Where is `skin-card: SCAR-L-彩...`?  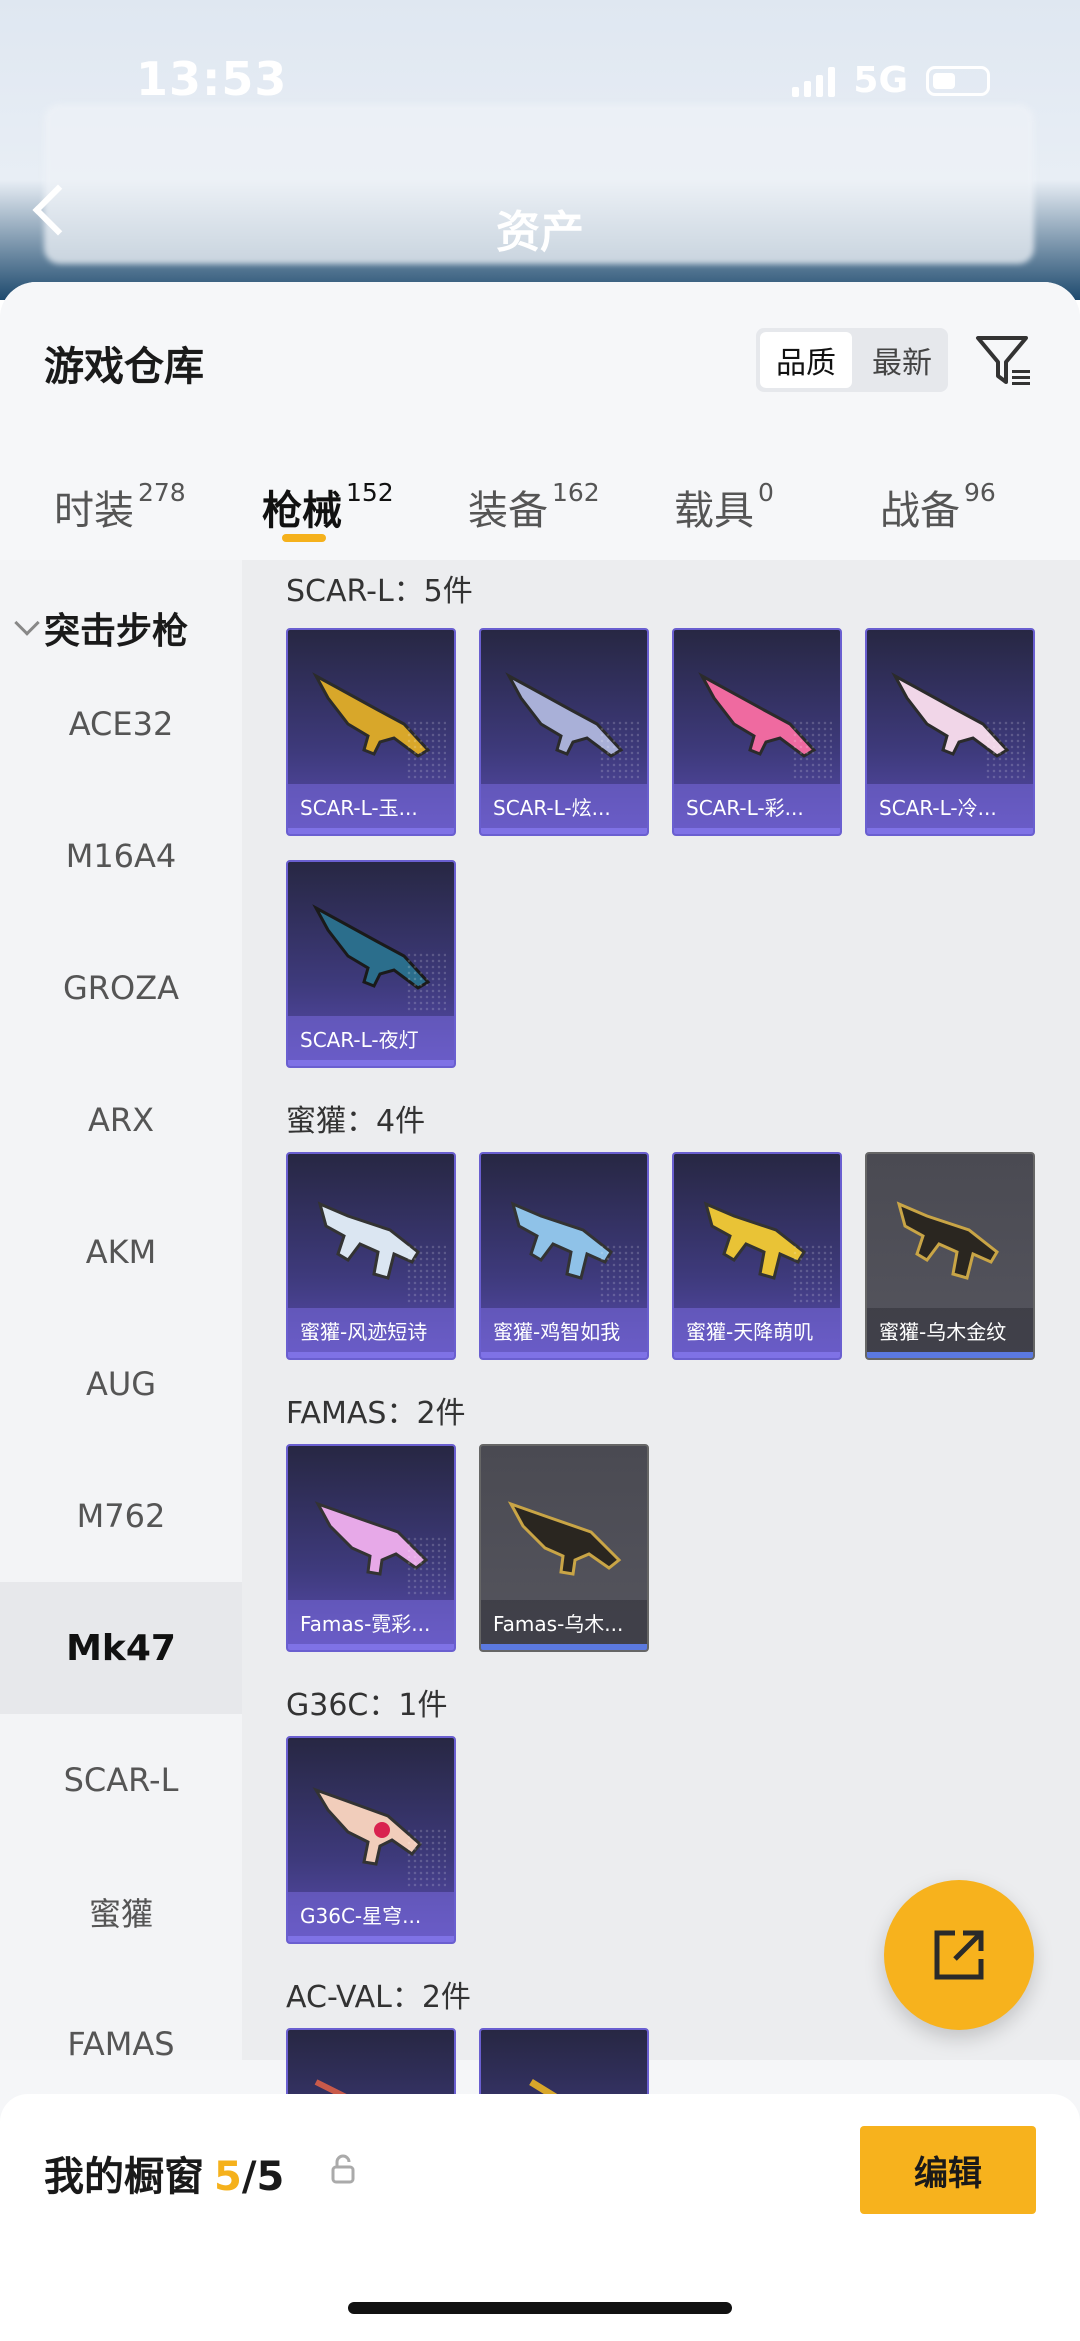 skin-card: SCAR-L-彩... is located at coordinates (757, 732).